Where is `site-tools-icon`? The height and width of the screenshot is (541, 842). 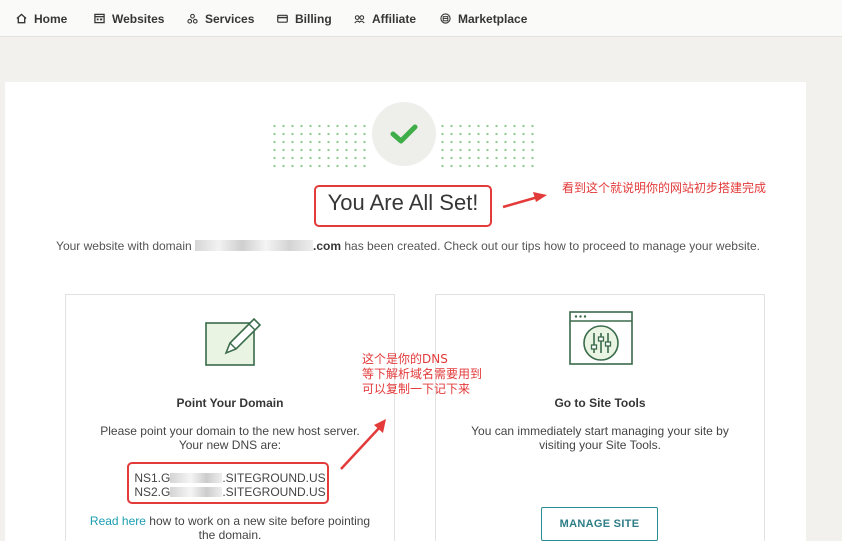
site-tools-icon is located at coordinates (601, 338).